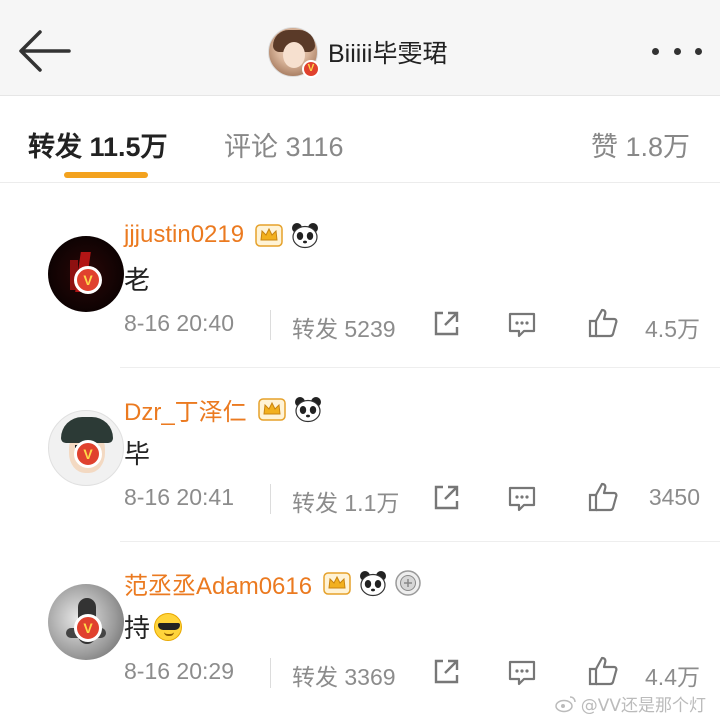 The width and height of the screenshot is (720, 720). I want to click on like-count: 4.5万, so click(672, 329).